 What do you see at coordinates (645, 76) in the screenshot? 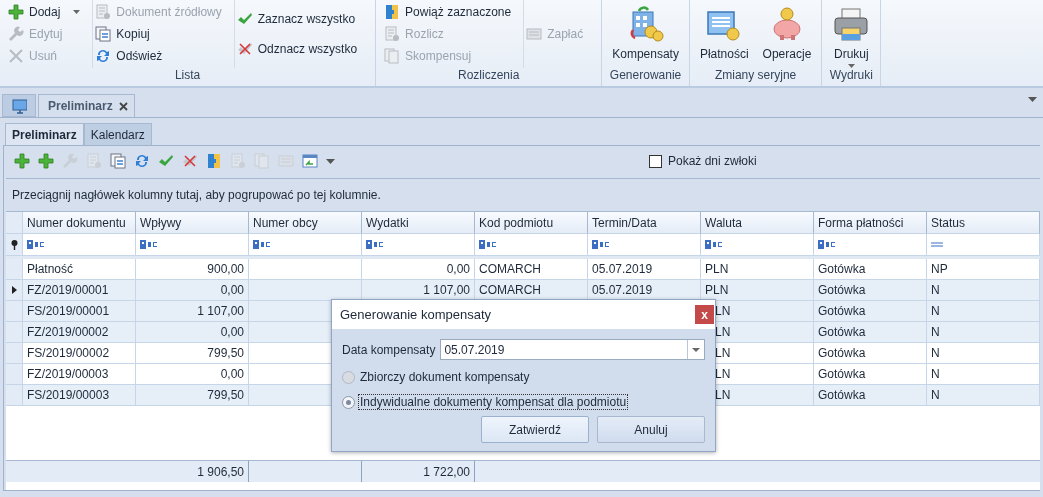
I see `group-label: Generowanie` at bounding box center [645, 76].